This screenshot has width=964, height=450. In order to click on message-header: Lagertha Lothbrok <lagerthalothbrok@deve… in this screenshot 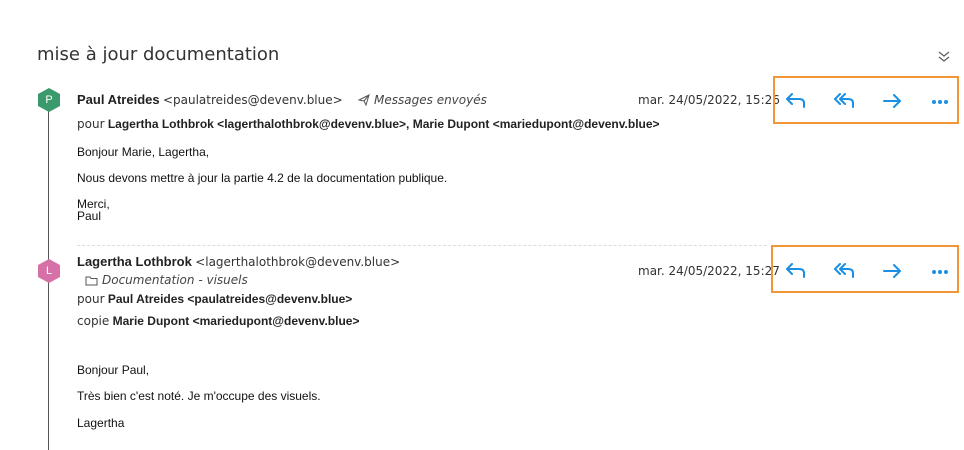, I will do `click(238, 261)`.